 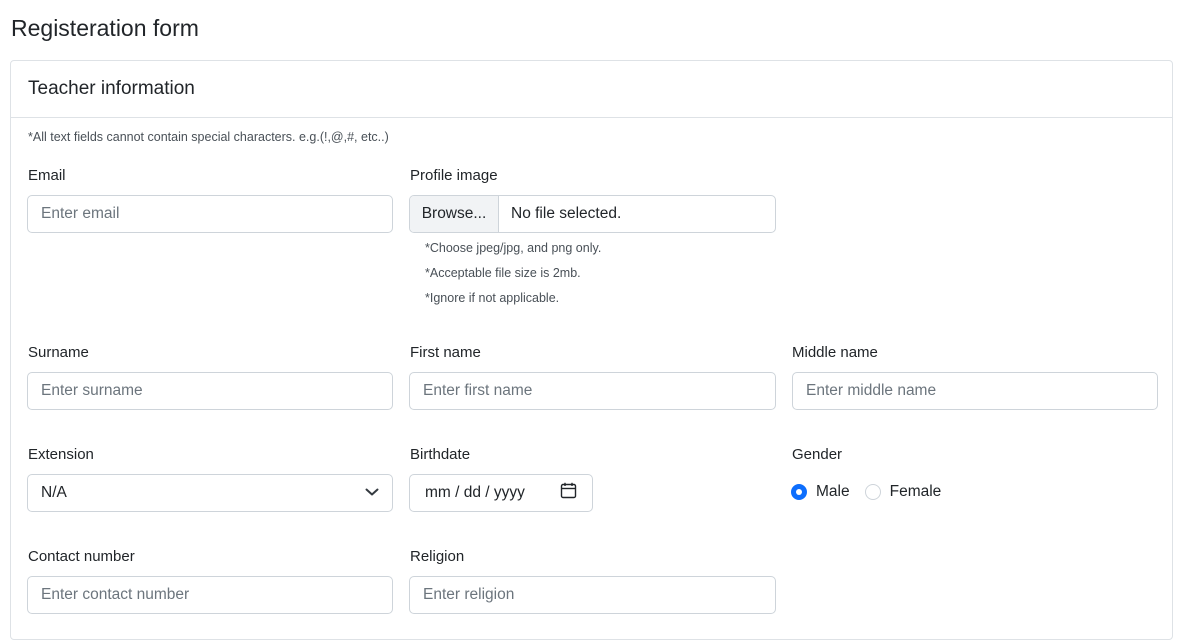 I want to click on profile-image-label: Profile image, so click(x=454, y=175).